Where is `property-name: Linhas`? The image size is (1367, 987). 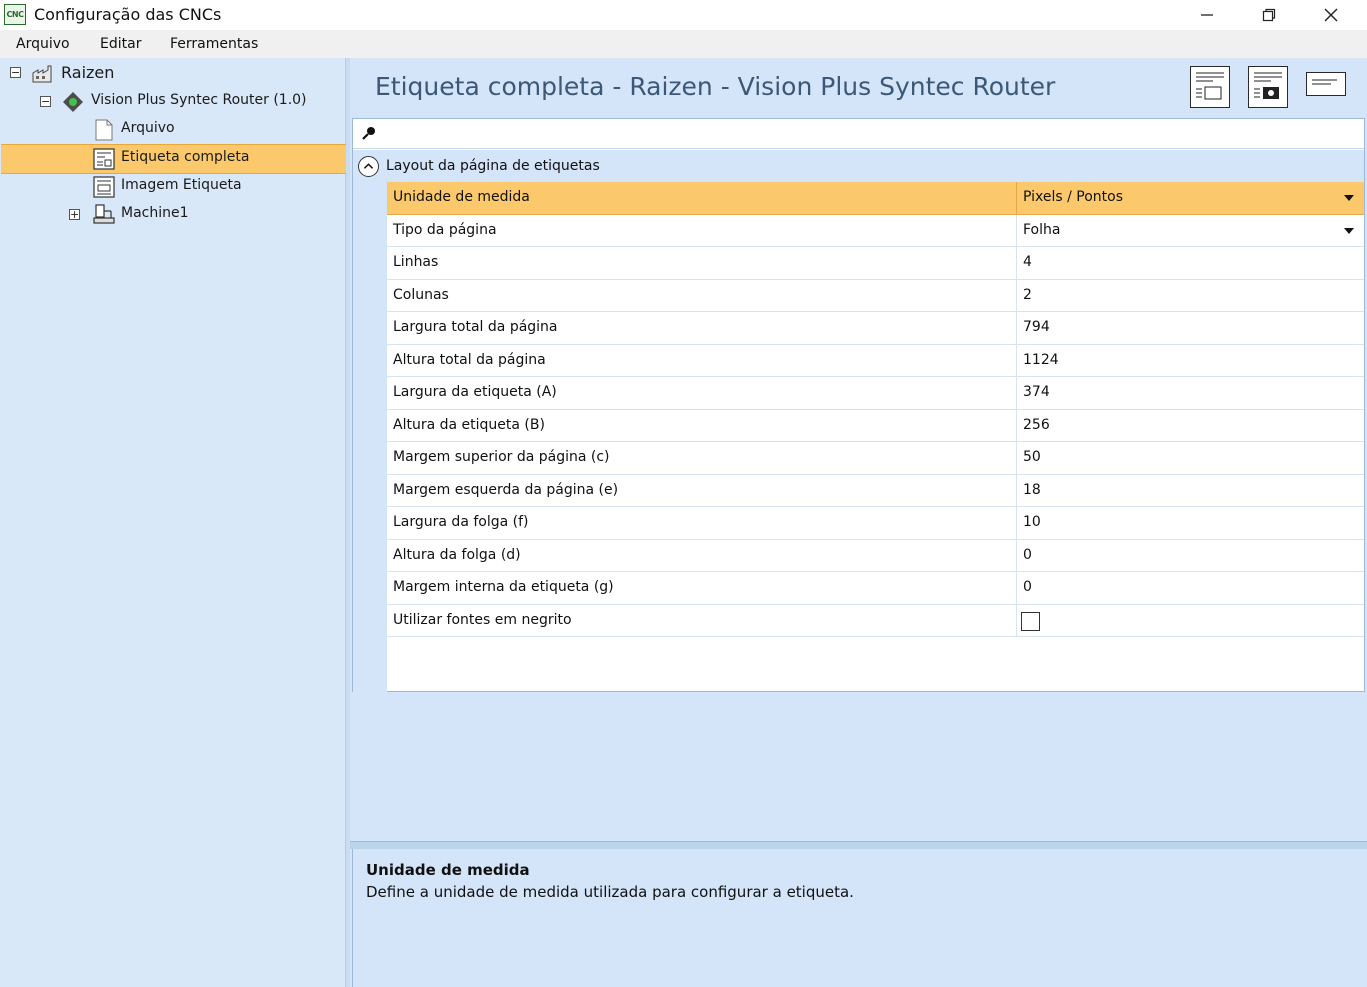
property-name: Linhas is located at coordinates (416, 262).